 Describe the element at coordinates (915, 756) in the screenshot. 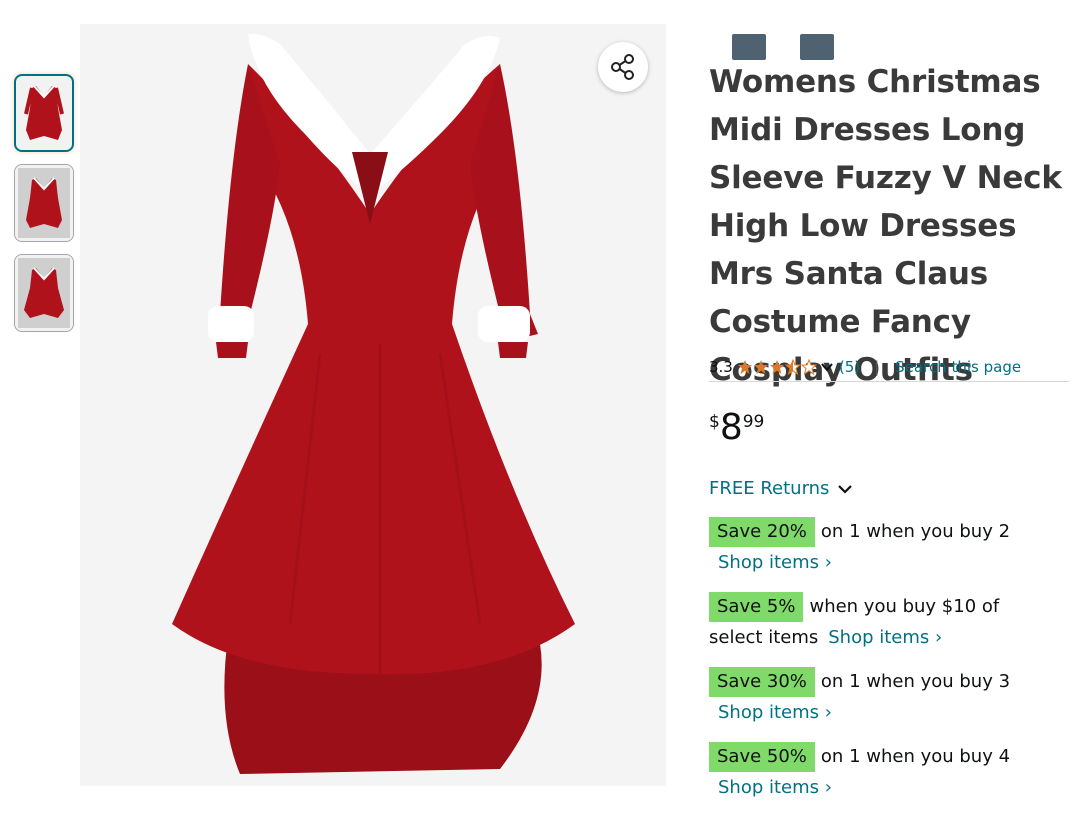

I see `promotion-text: on 1 when you buy 4` at that location.